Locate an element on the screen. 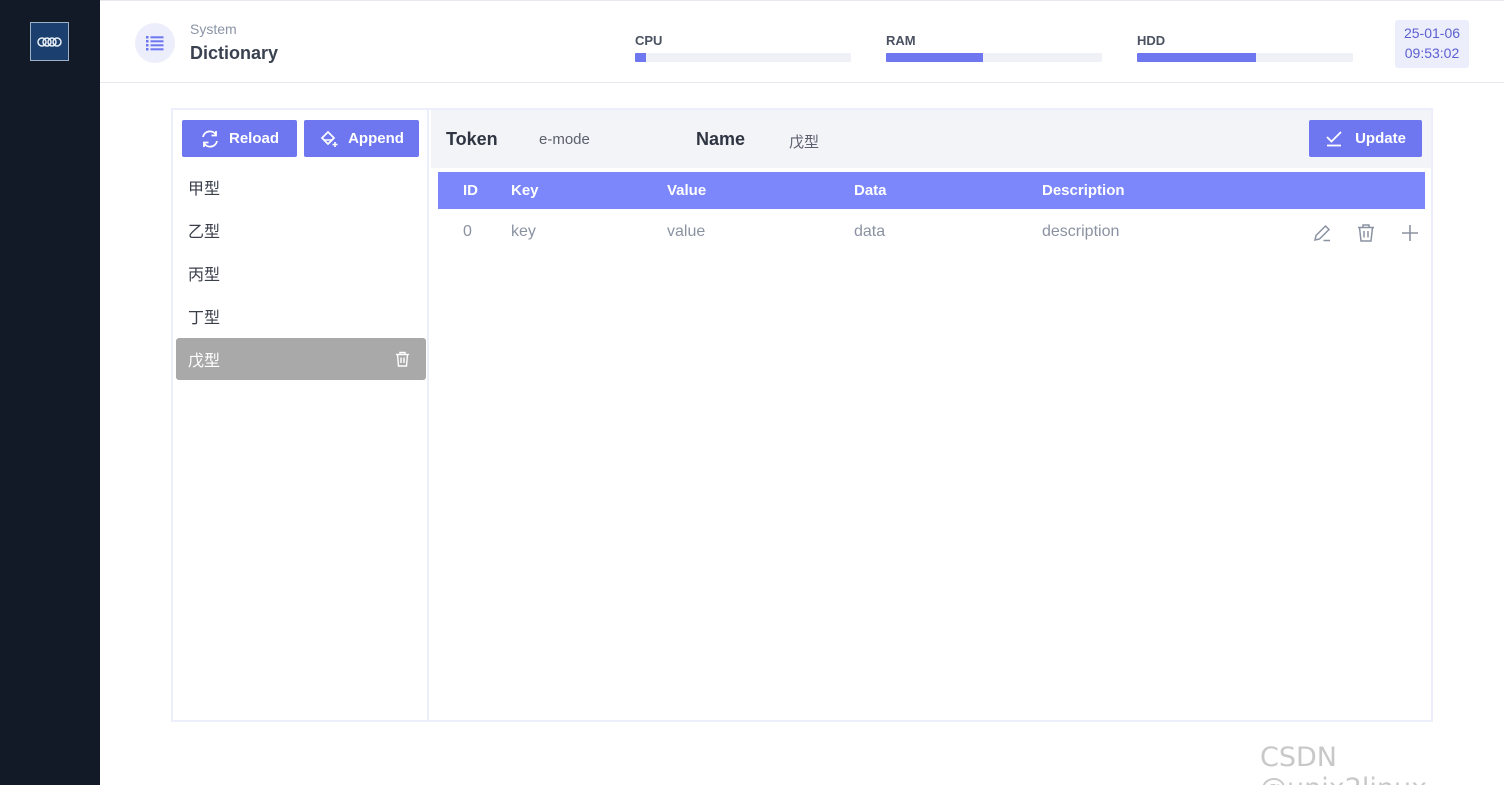 The height and width of the screenshot is (785, 1504). update-button: Update is located at coordinates (1365, 138).